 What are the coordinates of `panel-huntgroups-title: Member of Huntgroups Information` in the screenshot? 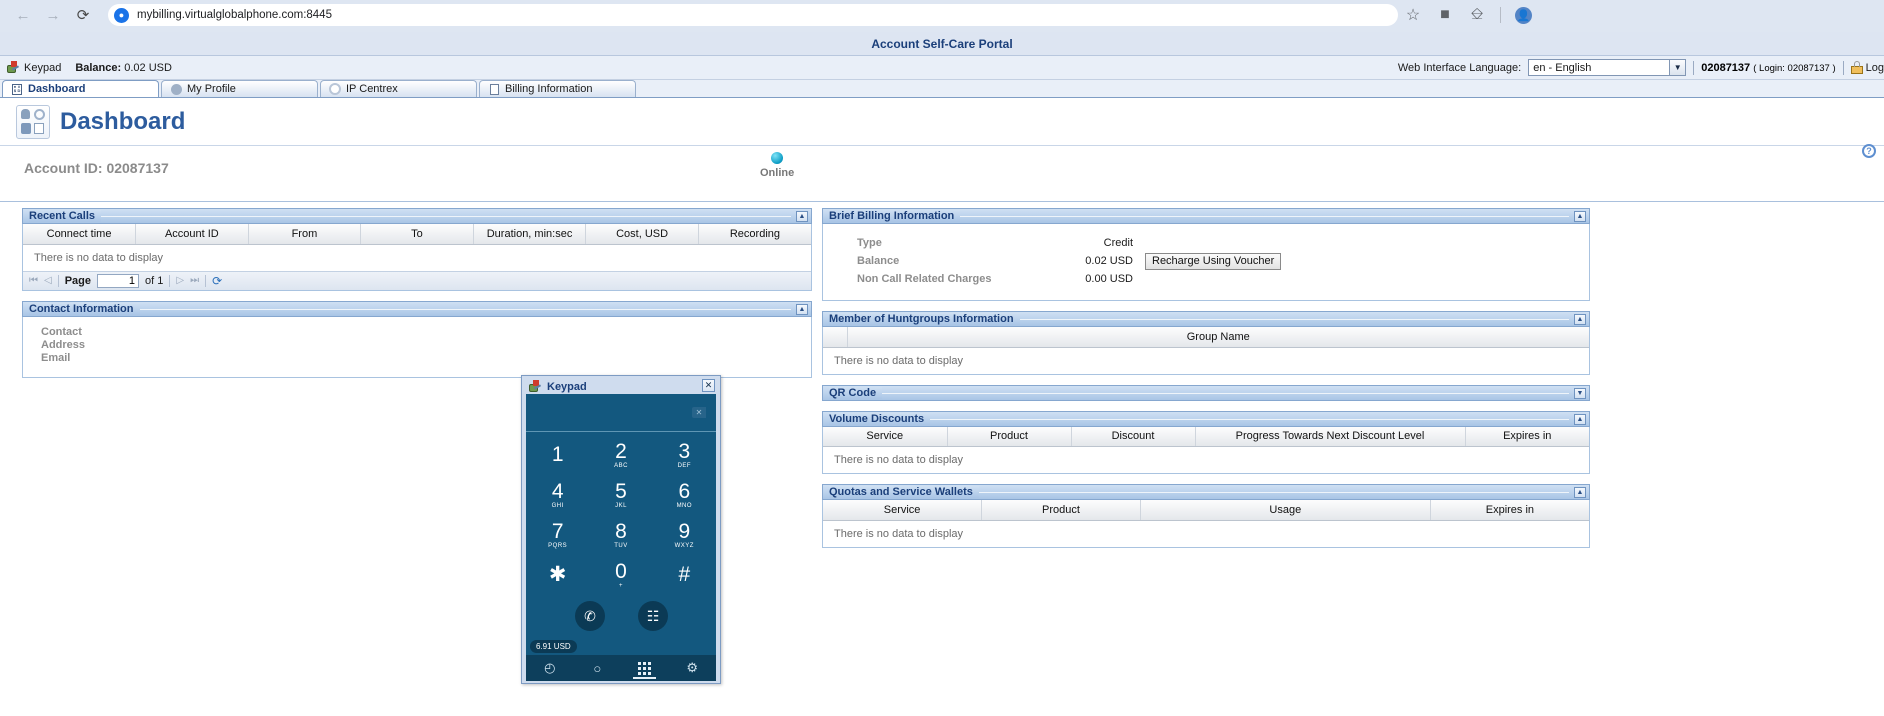 It's located at (924, 319).